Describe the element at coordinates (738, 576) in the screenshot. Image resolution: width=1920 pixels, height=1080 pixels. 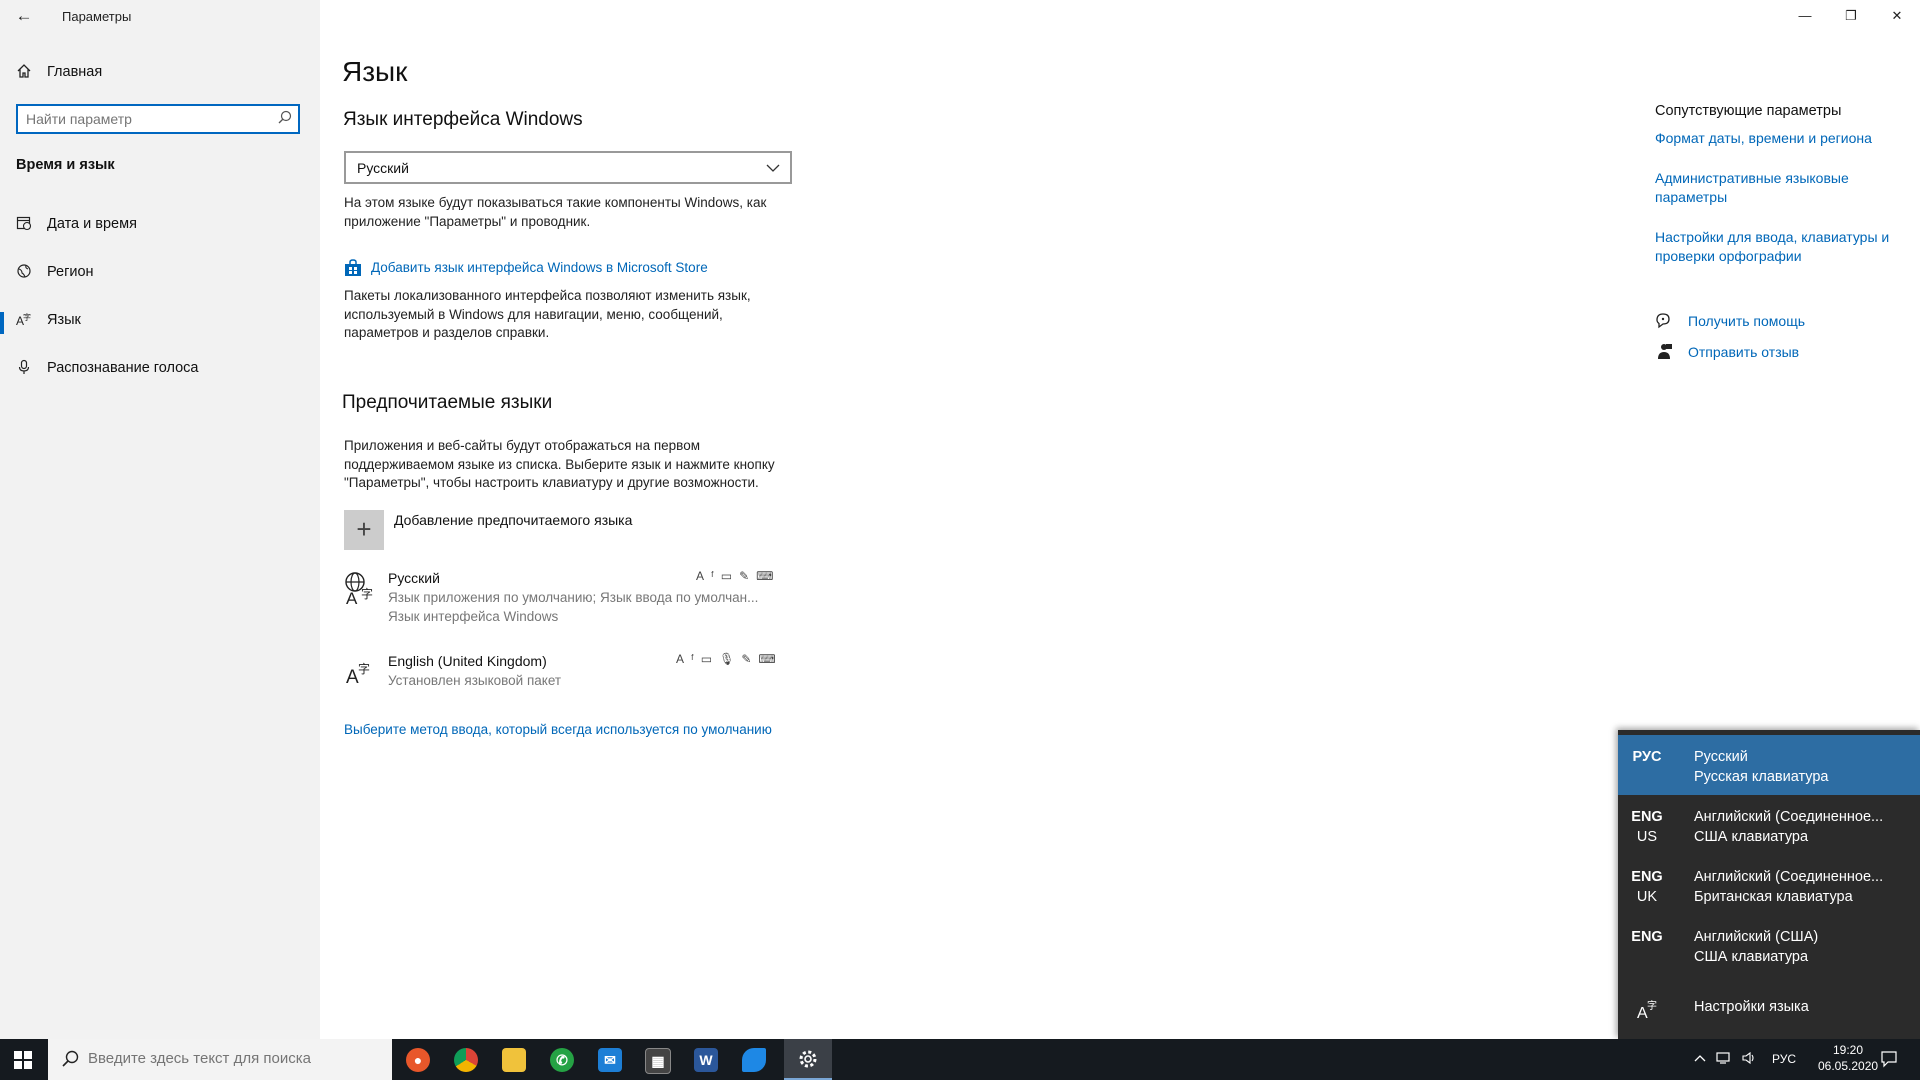
I see `language-feature-icons: Aᶠ▭✎⌨` at that location.